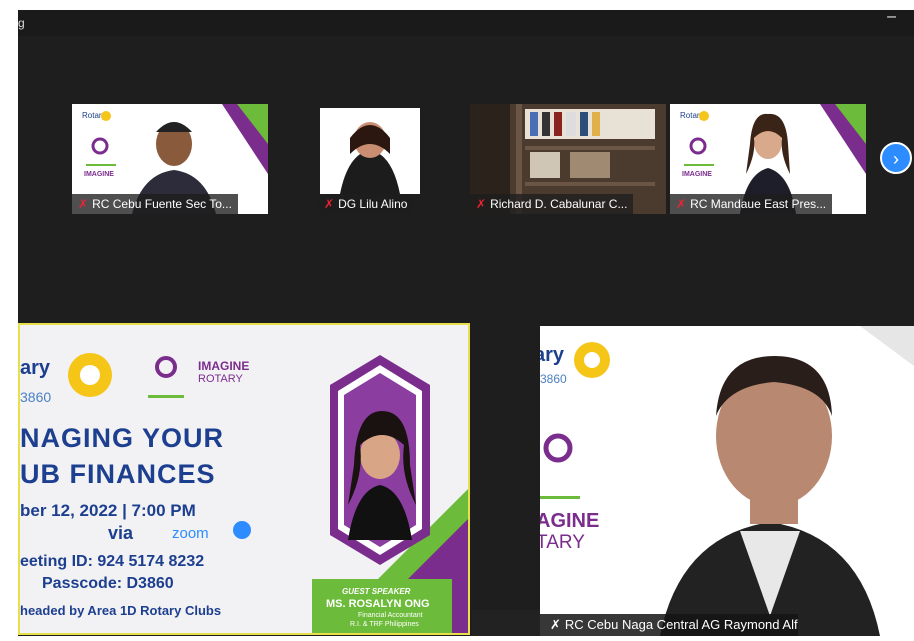 The height and width of the screenshot is (641, 914). Describe the element at coordinates (9, 320) in the screenshot. I see `left-edge` at that location.